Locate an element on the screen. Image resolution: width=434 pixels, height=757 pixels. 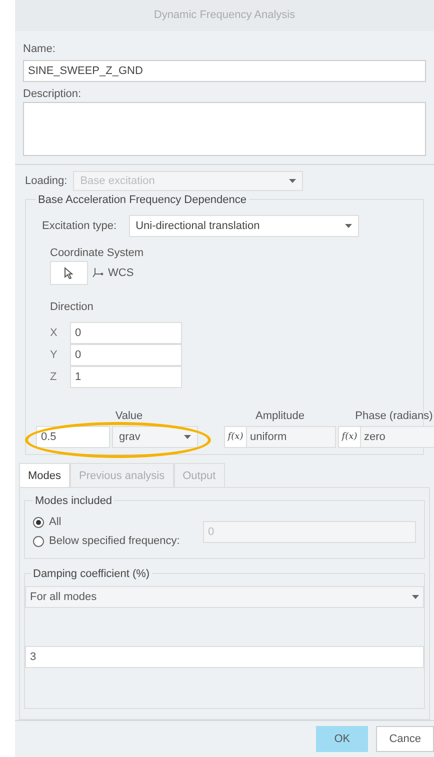
coordinate-system-icon is located at coordinates (98, 273).